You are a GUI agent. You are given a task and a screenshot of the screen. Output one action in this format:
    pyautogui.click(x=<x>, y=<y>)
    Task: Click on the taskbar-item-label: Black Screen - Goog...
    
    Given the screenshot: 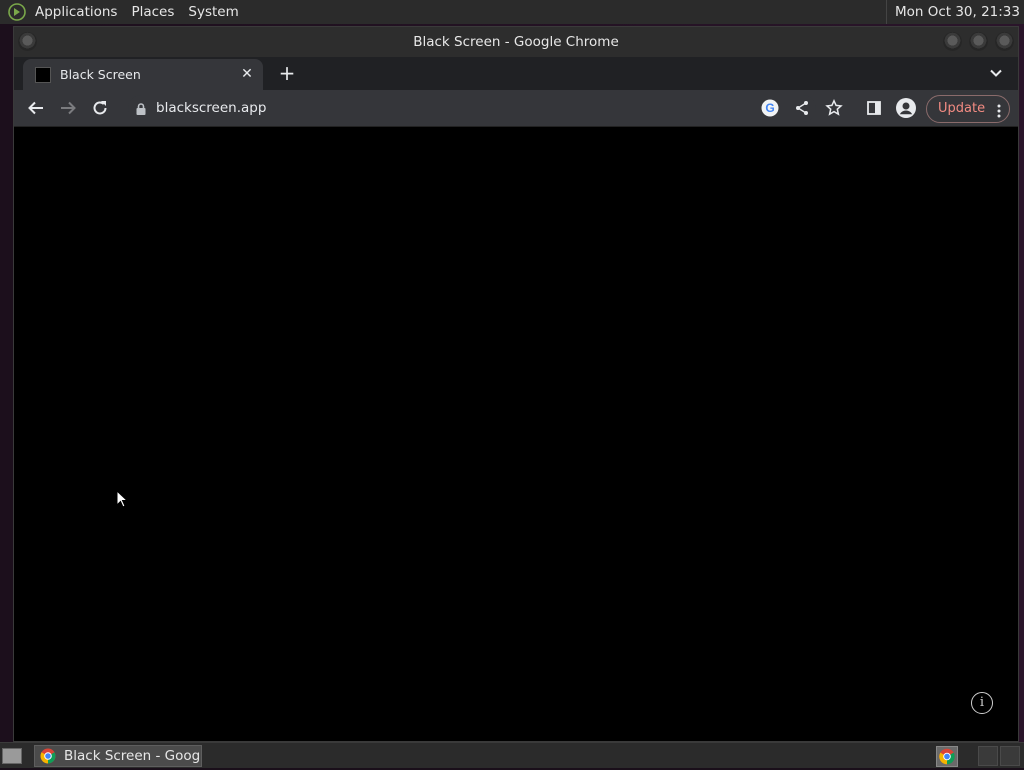 What is the action you would take?
    pyautogui.click(x=133, y=756)
    